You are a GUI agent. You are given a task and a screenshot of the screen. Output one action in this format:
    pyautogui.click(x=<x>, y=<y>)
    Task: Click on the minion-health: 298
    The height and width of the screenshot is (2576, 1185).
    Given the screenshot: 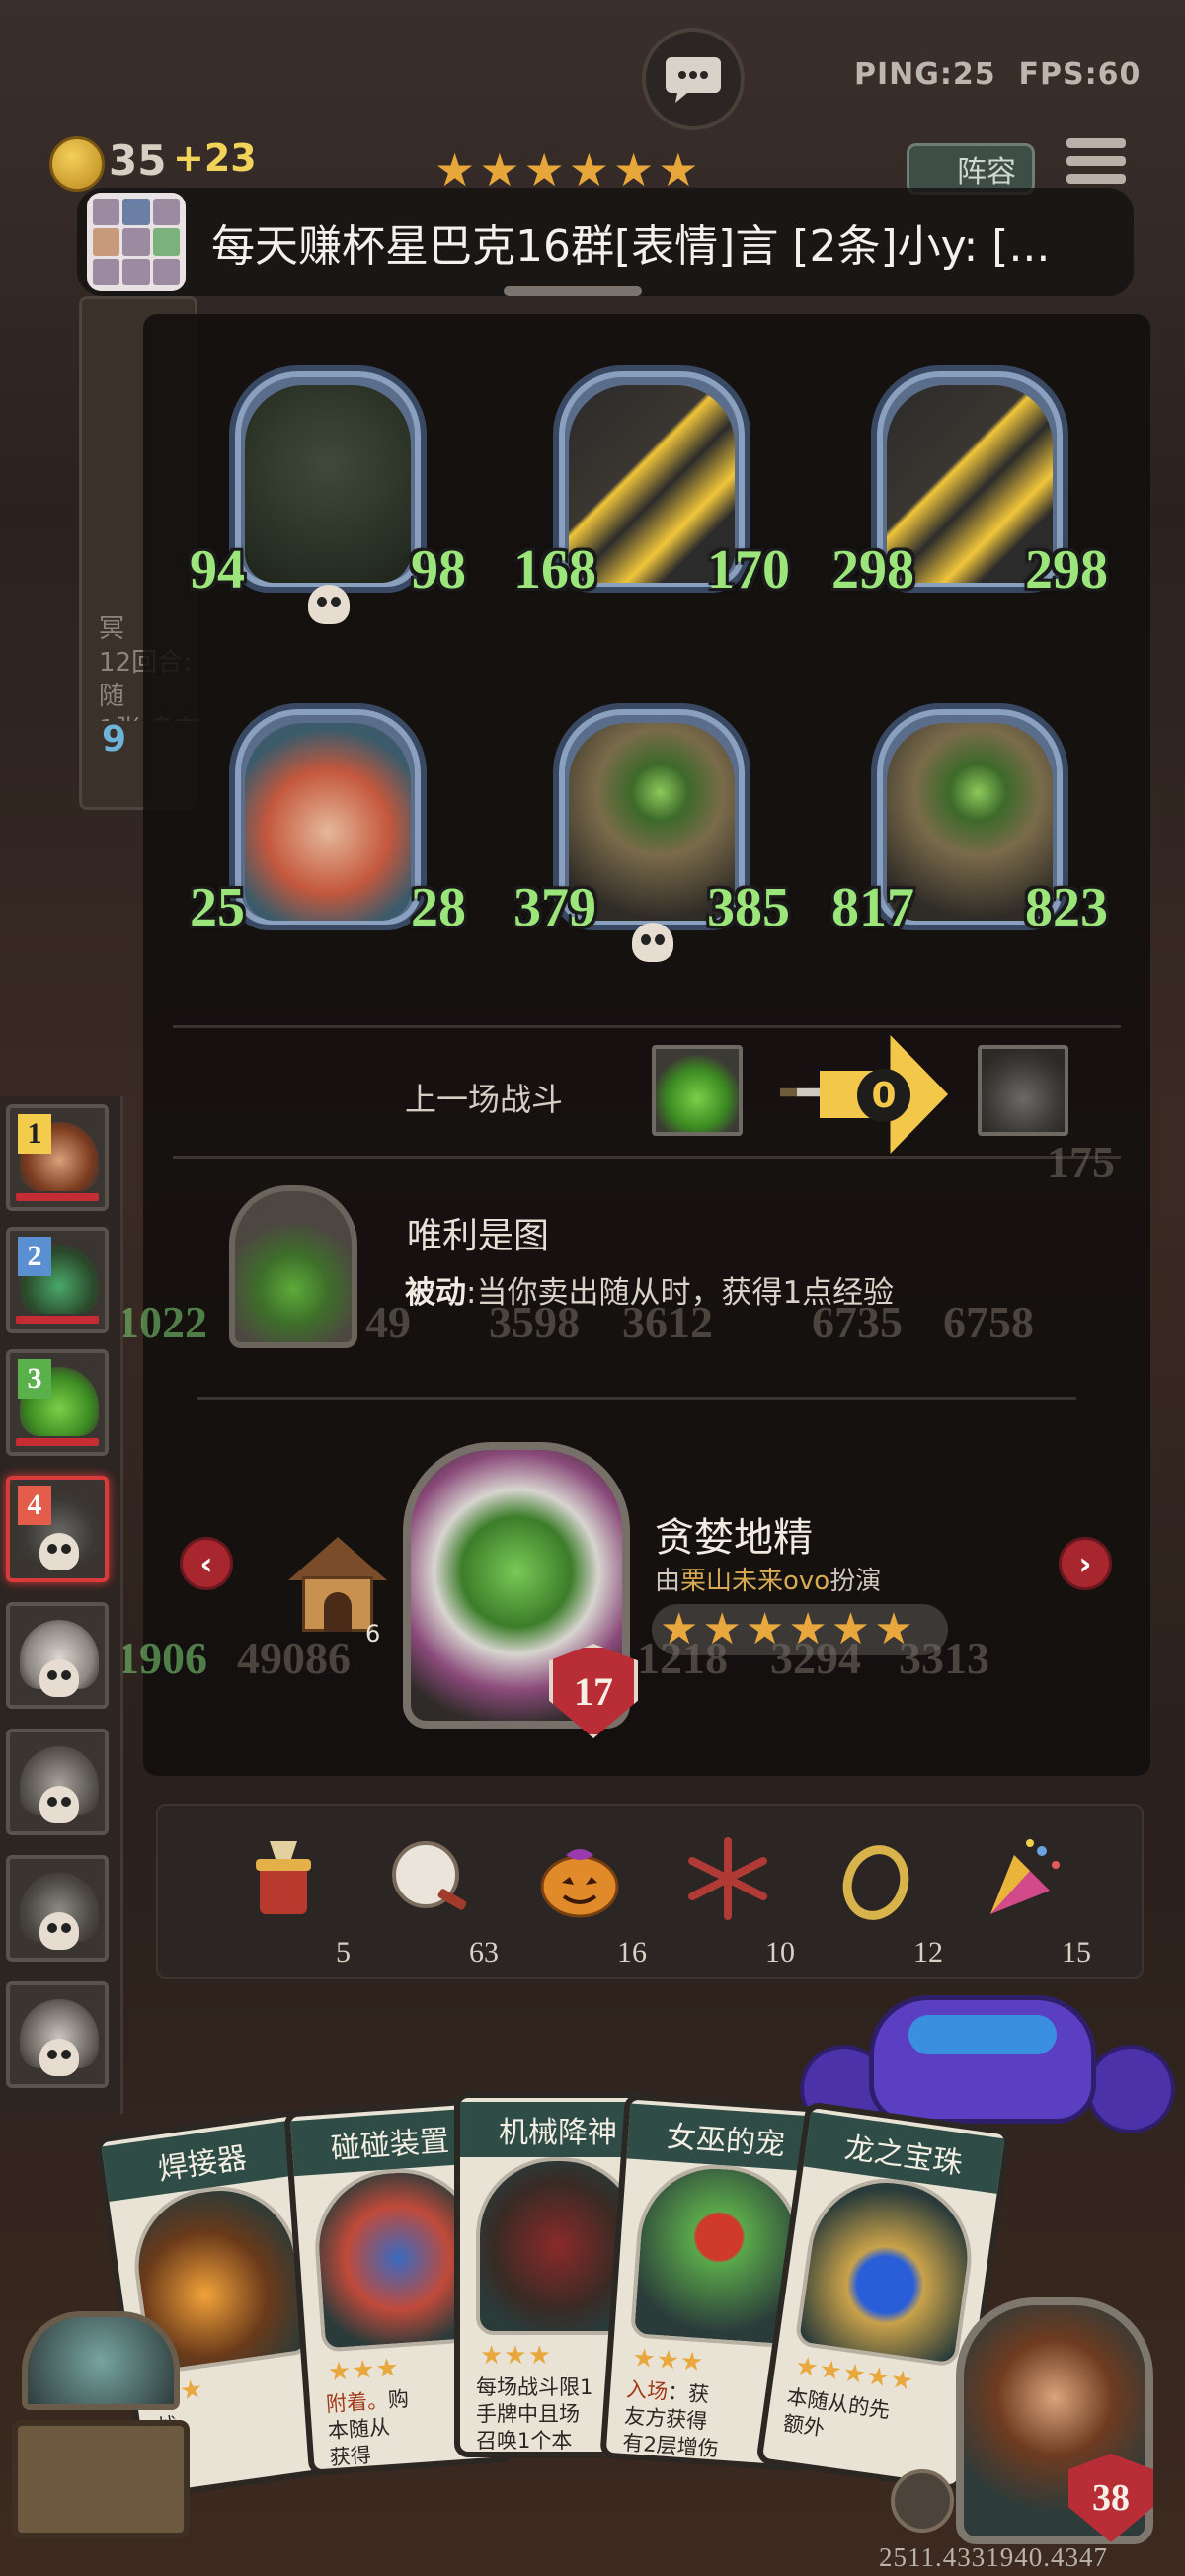 What is the action you would take?
    pyautogui.click(x=1066, y=570)
    